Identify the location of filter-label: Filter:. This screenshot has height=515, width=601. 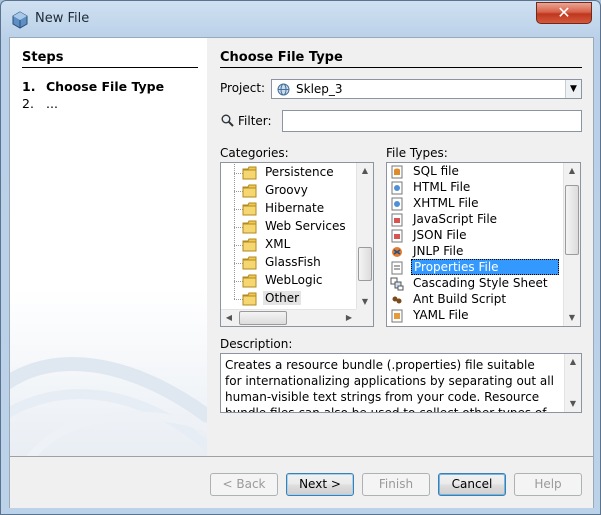
(255, 121).